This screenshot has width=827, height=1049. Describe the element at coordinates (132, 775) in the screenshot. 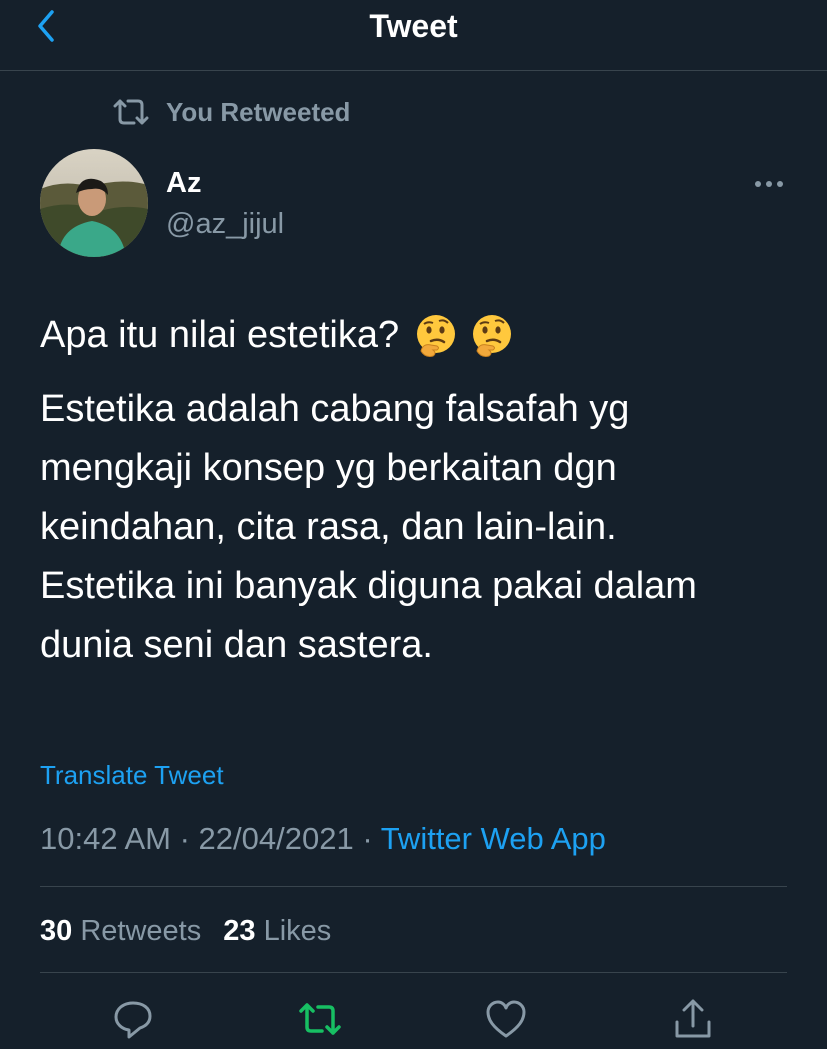

I see `translate-tweet-link: Translate Tweet` at that location.